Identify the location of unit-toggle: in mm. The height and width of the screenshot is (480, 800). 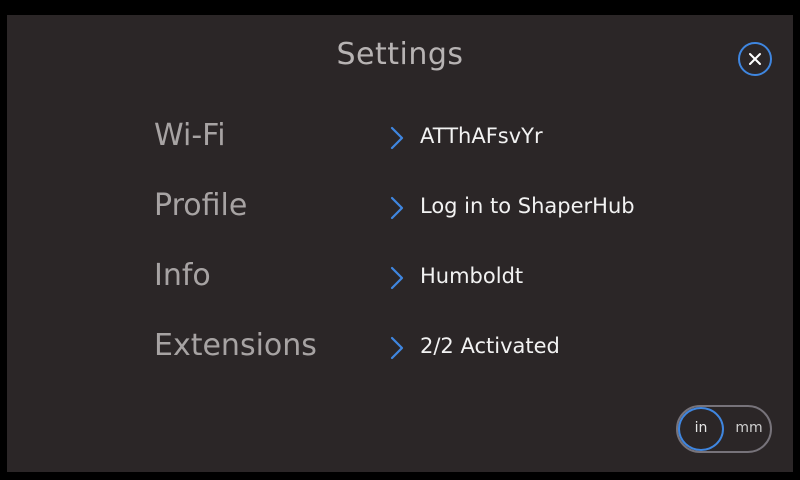
(724, 429).